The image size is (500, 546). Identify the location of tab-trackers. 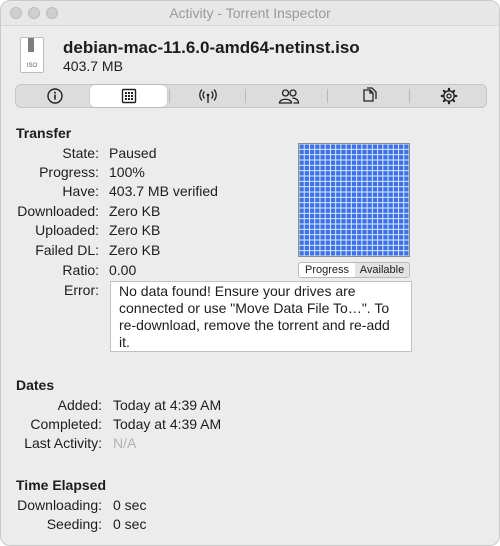
(207, 96).